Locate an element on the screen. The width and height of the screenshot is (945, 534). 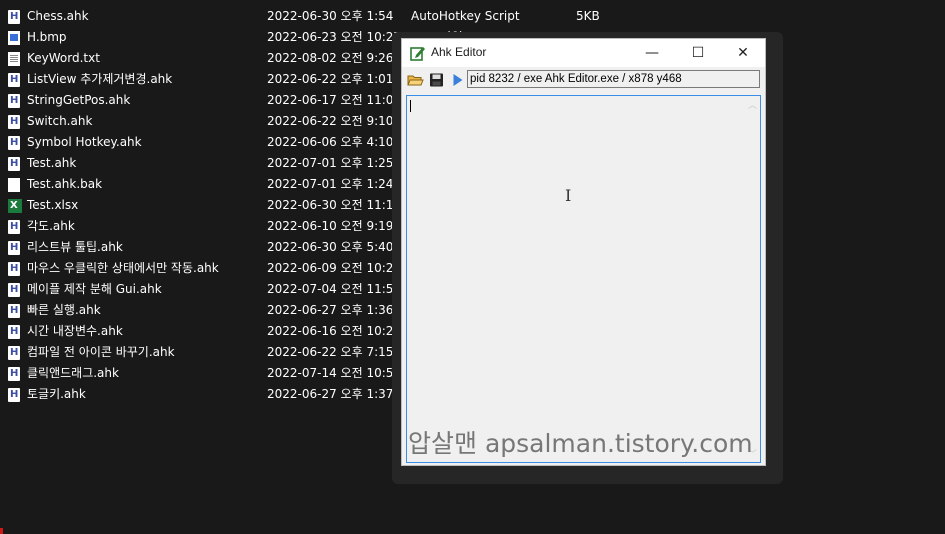
close-button: ✕ is located at coordinates (743, 53).